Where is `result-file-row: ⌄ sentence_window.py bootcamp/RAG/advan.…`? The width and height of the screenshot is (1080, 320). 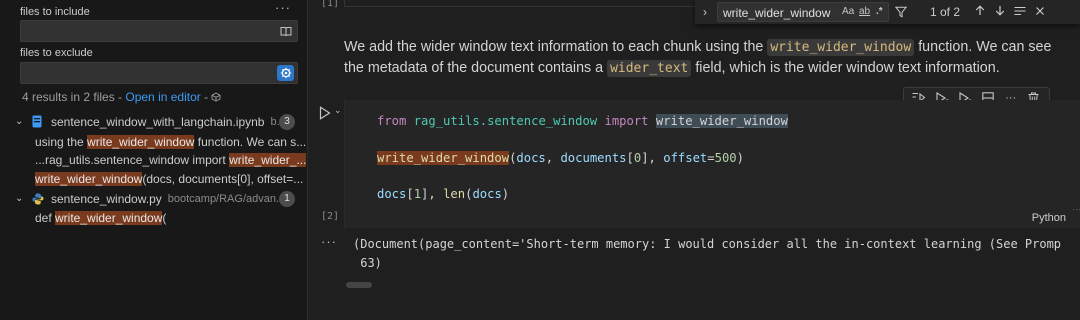 result-file-row: ⌄ sentence_window.py bootcamp/RAG/advan.… is located at coordinates (153, 198).